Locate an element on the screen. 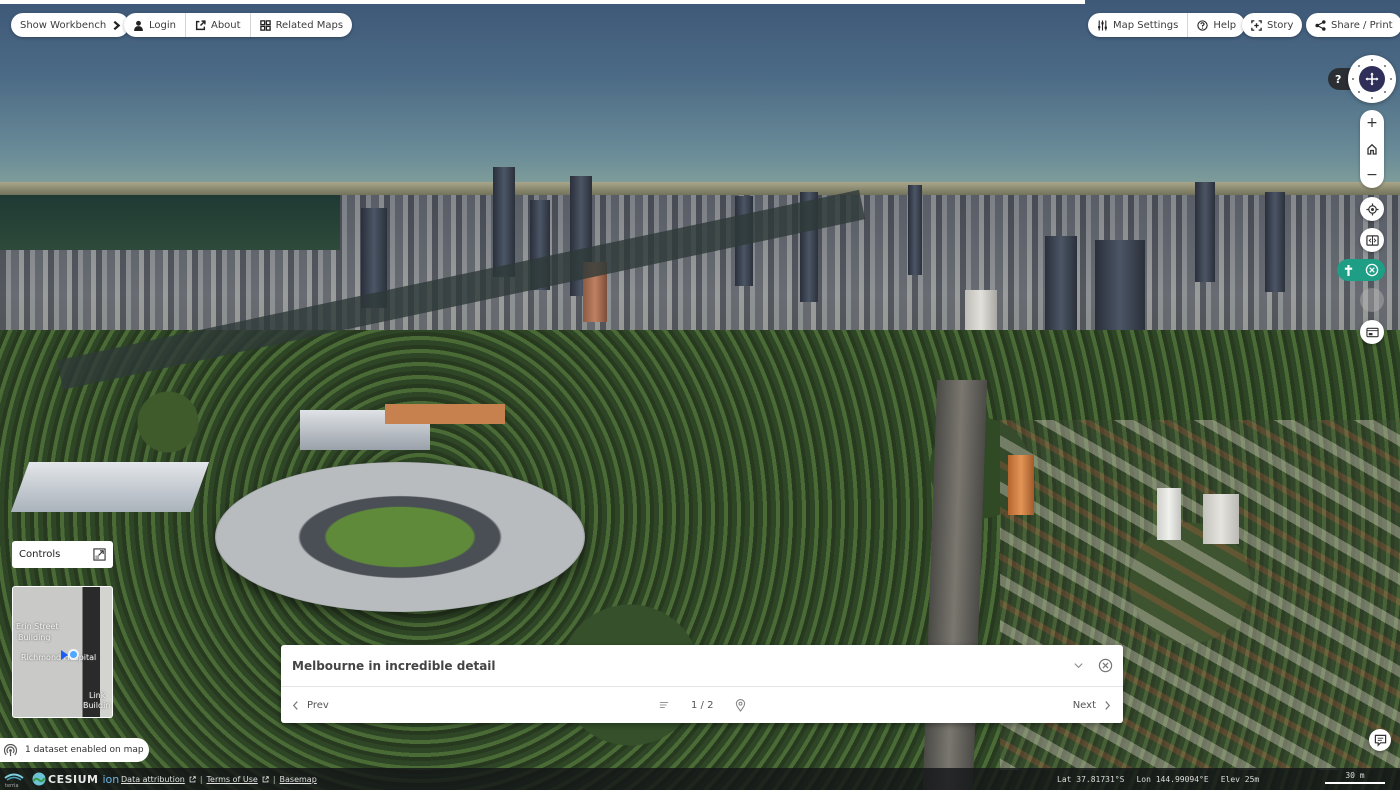 Image resolution: width=1400 pixels, height=790 pixels. cesium-ion-logo: CESIUM ion is located at coordinates (75, 779).